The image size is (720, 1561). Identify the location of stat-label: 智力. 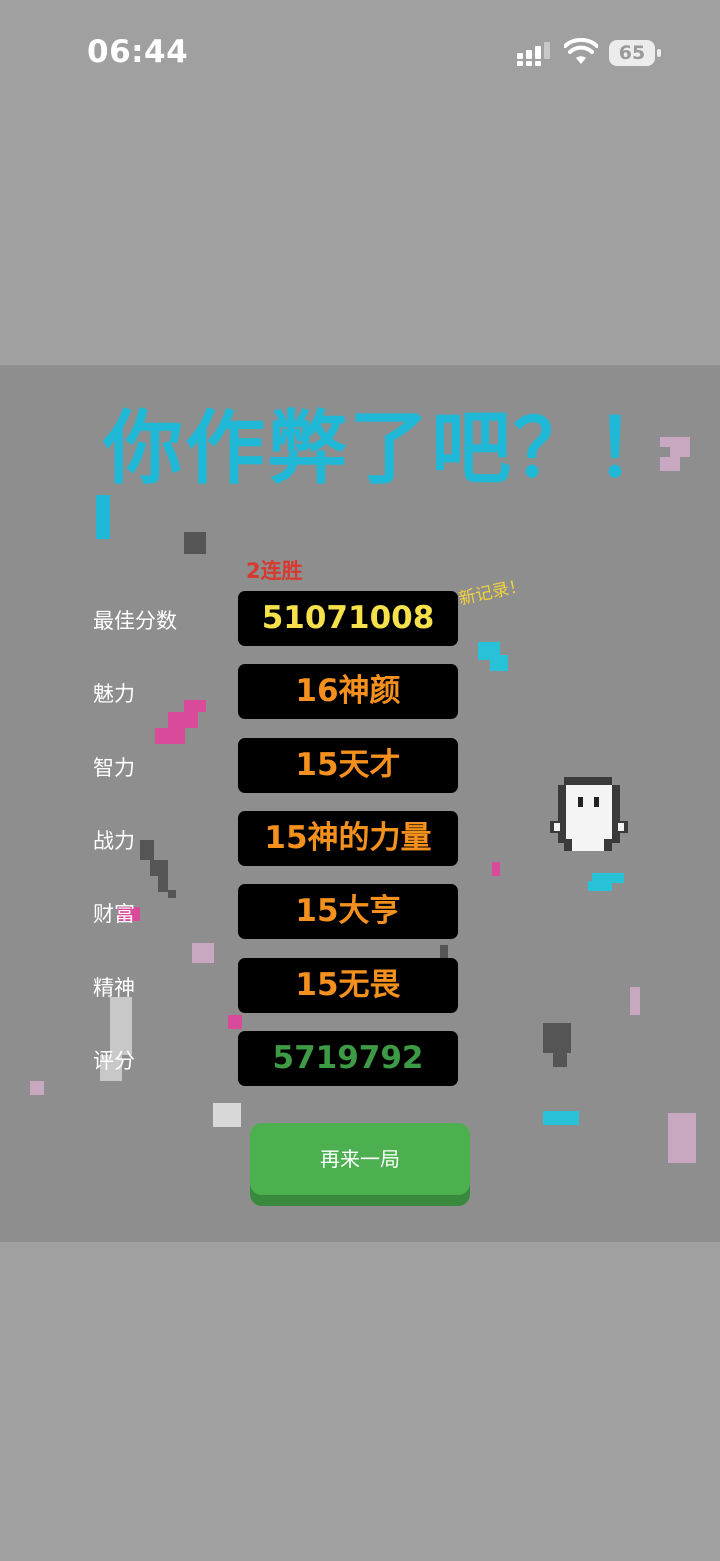
(114, 768).